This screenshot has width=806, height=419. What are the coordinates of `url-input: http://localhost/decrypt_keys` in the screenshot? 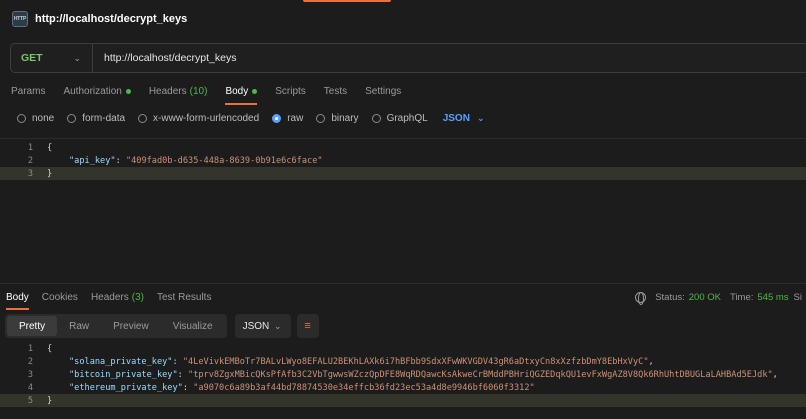 It's located at (165, 58).